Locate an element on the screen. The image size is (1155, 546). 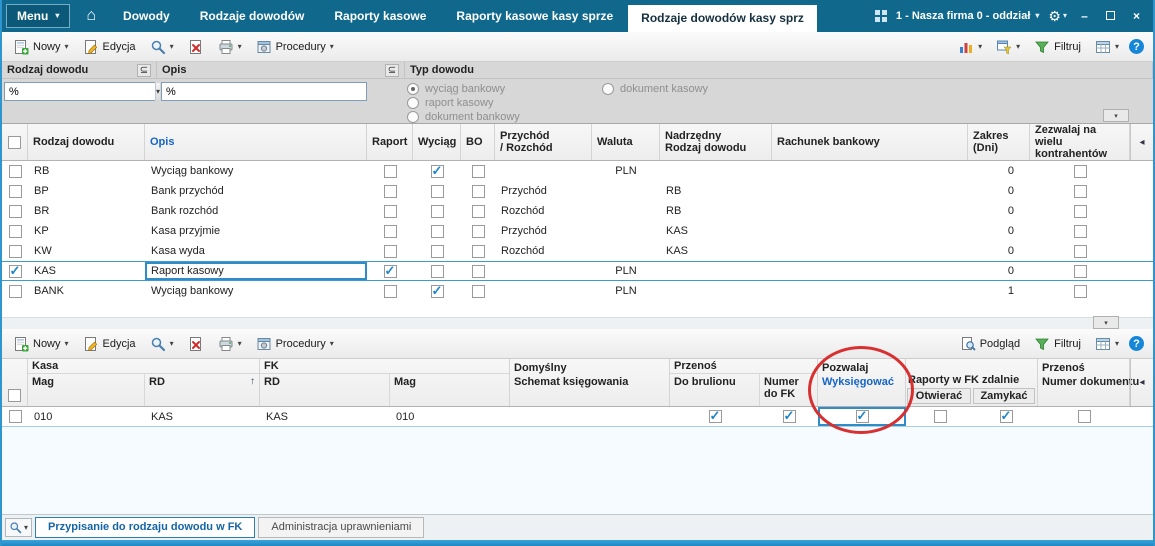
cell-przychod is located at coordinates (543, 271).